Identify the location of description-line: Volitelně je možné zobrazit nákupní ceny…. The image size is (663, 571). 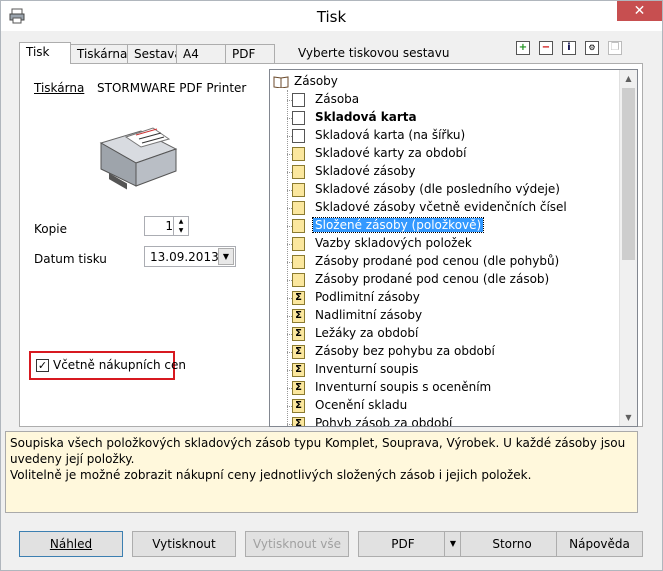
(271, 475).